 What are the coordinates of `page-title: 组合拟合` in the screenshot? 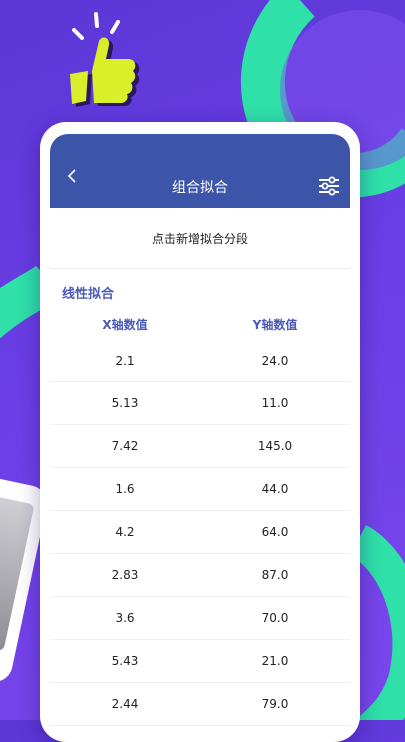 It's located at (200, 188).